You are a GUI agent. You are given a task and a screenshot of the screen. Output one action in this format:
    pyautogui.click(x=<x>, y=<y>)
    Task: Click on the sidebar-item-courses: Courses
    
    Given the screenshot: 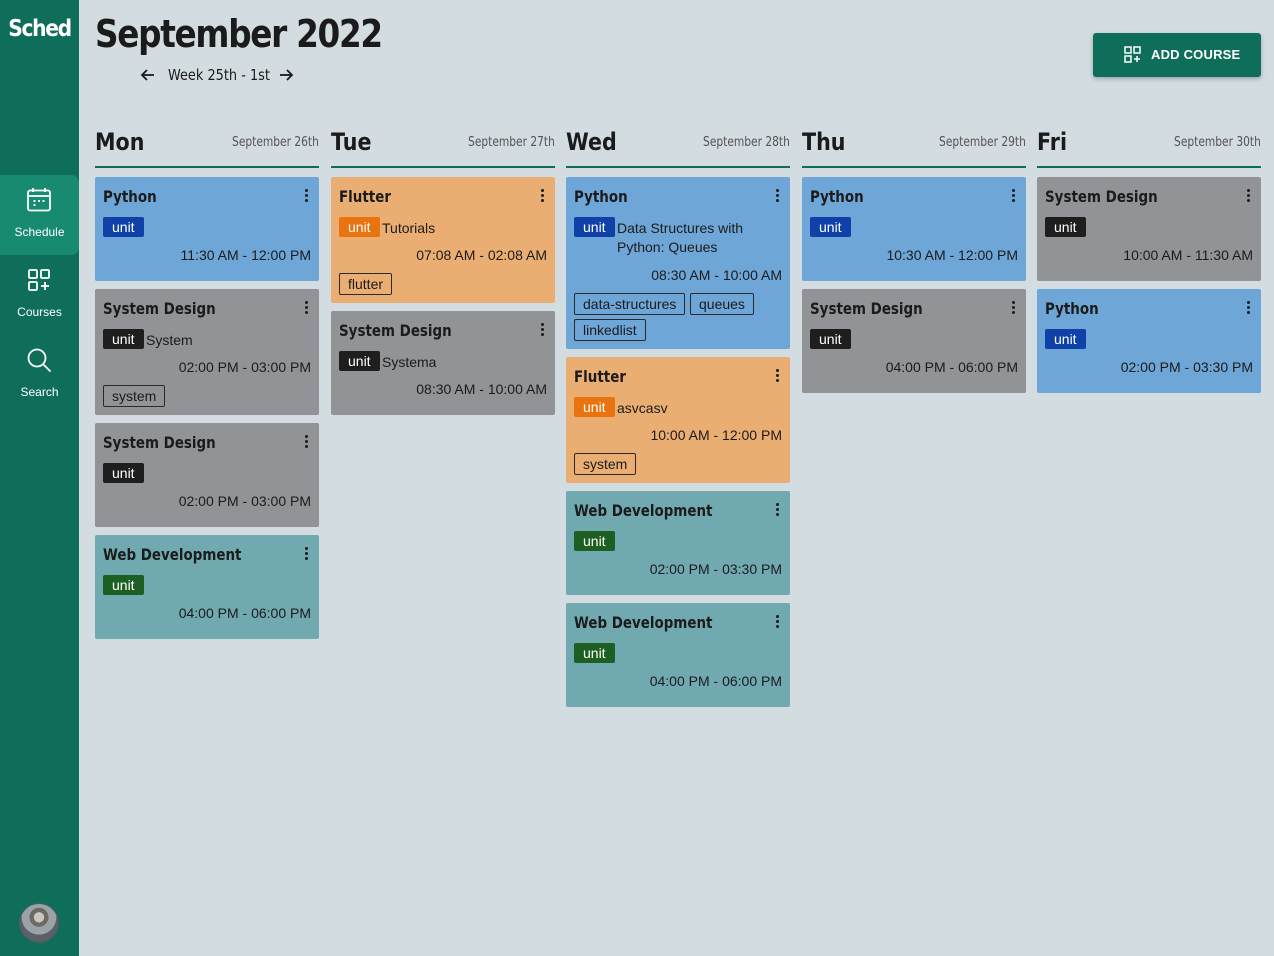 What is the action you would take?
    pyautogui.click(x=39, y=295)
    